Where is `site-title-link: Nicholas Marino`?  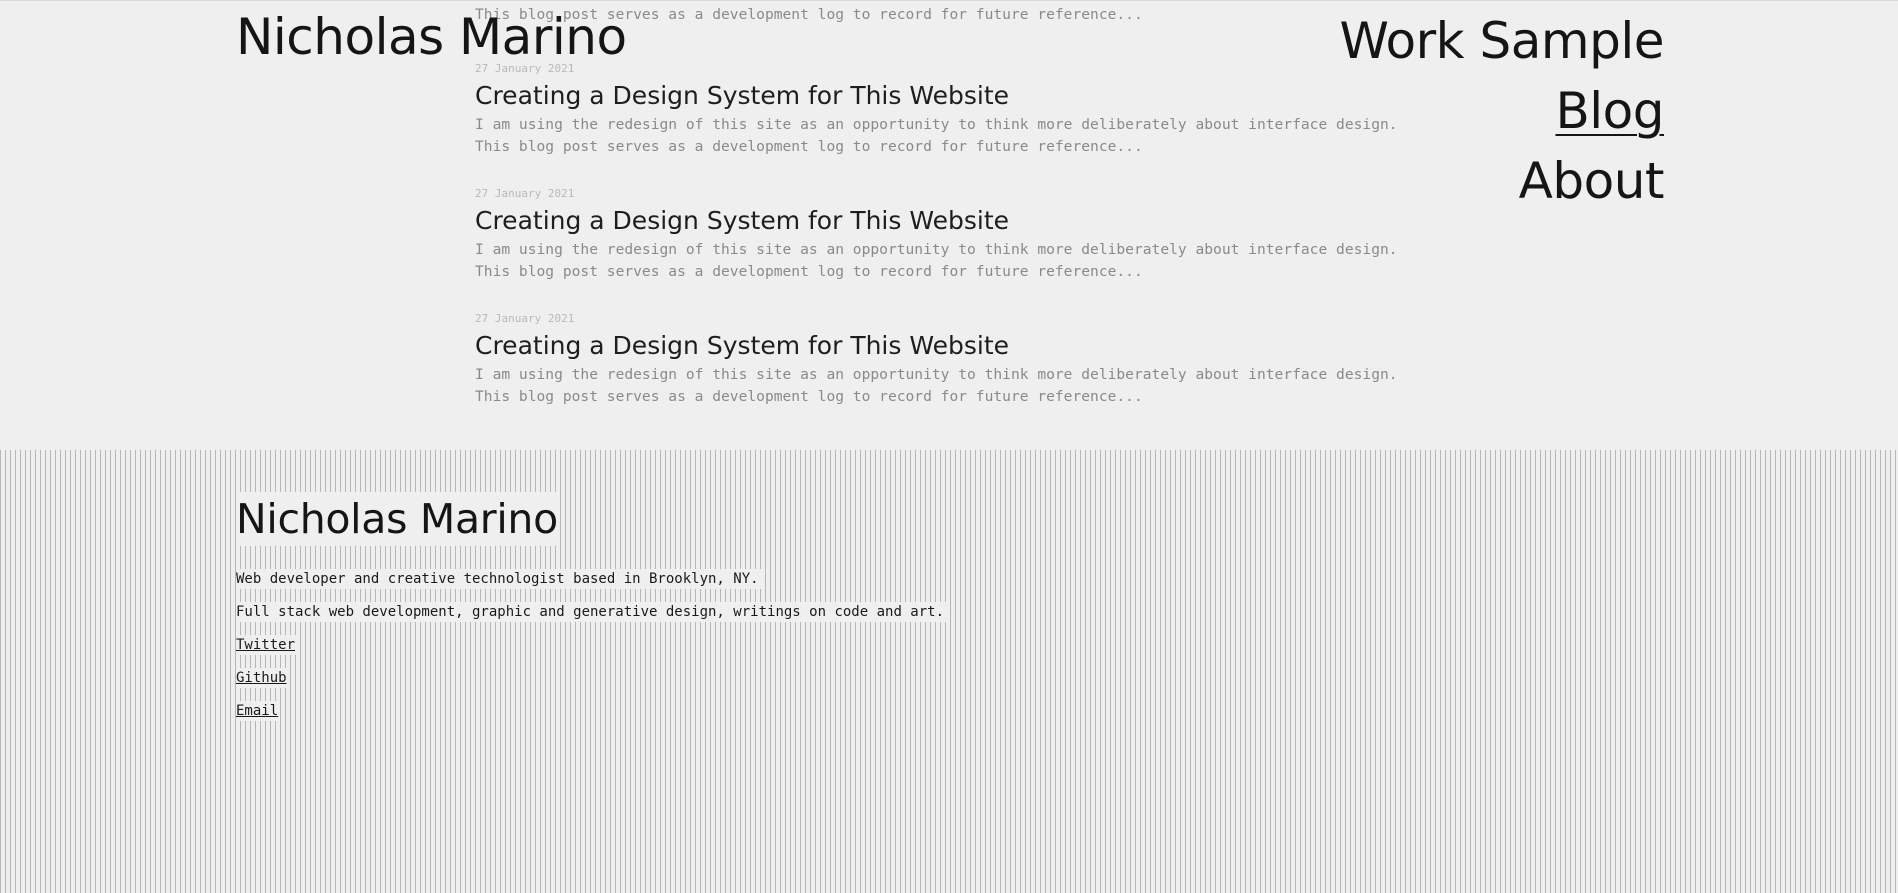
site-title-link: Nicholas Marino is located at coordinates (431, 37).